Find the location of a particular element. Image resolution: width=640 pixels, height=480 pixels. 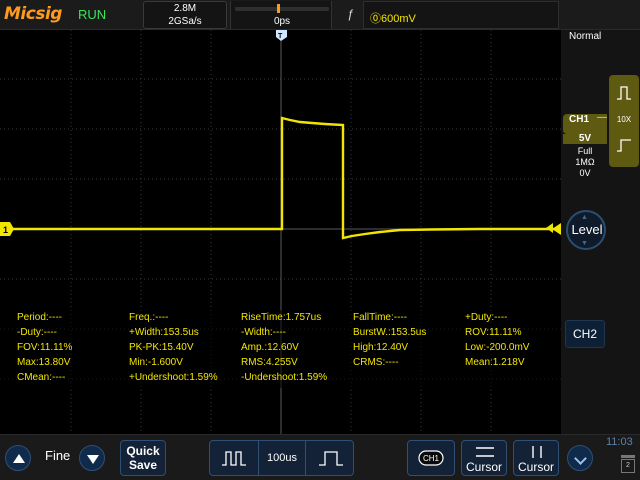

quick-save-button: Quick Save is located at coordinates (143, 458).